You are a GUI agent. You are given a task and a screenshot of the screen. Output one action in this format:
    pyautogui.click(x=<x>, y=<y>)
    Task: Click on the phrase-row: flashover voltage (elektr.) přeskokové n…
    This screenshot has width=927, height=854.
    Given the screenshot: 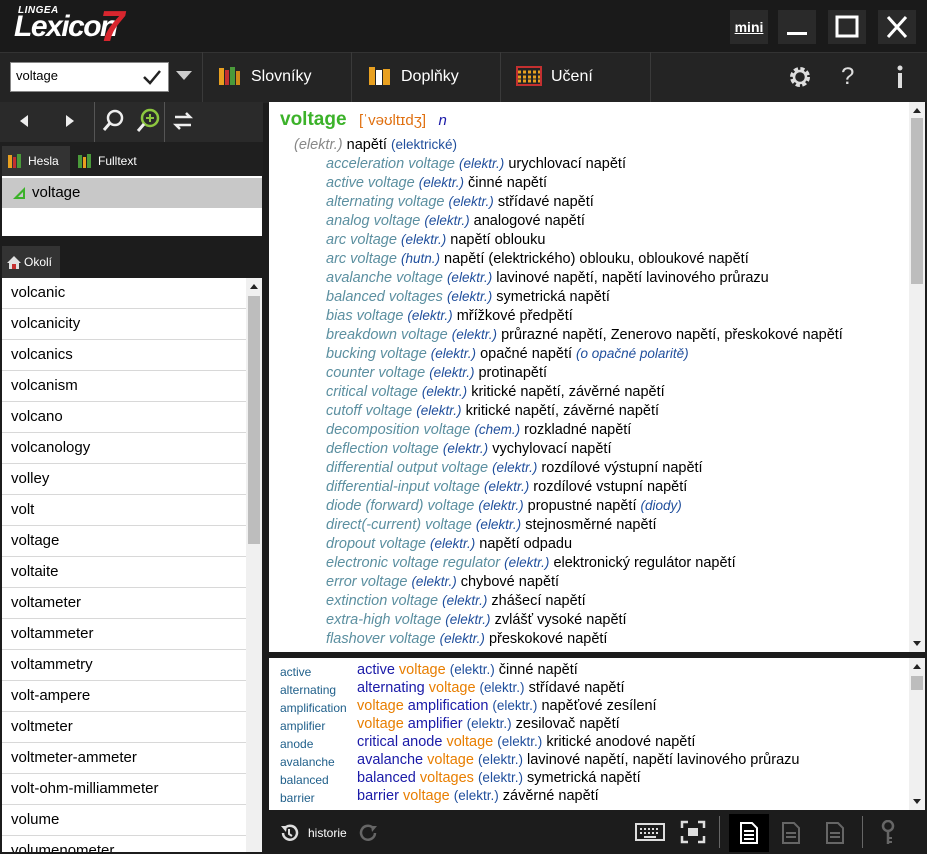 What is the action you would take?
    pyautogui.click(x=466, y=639)
    